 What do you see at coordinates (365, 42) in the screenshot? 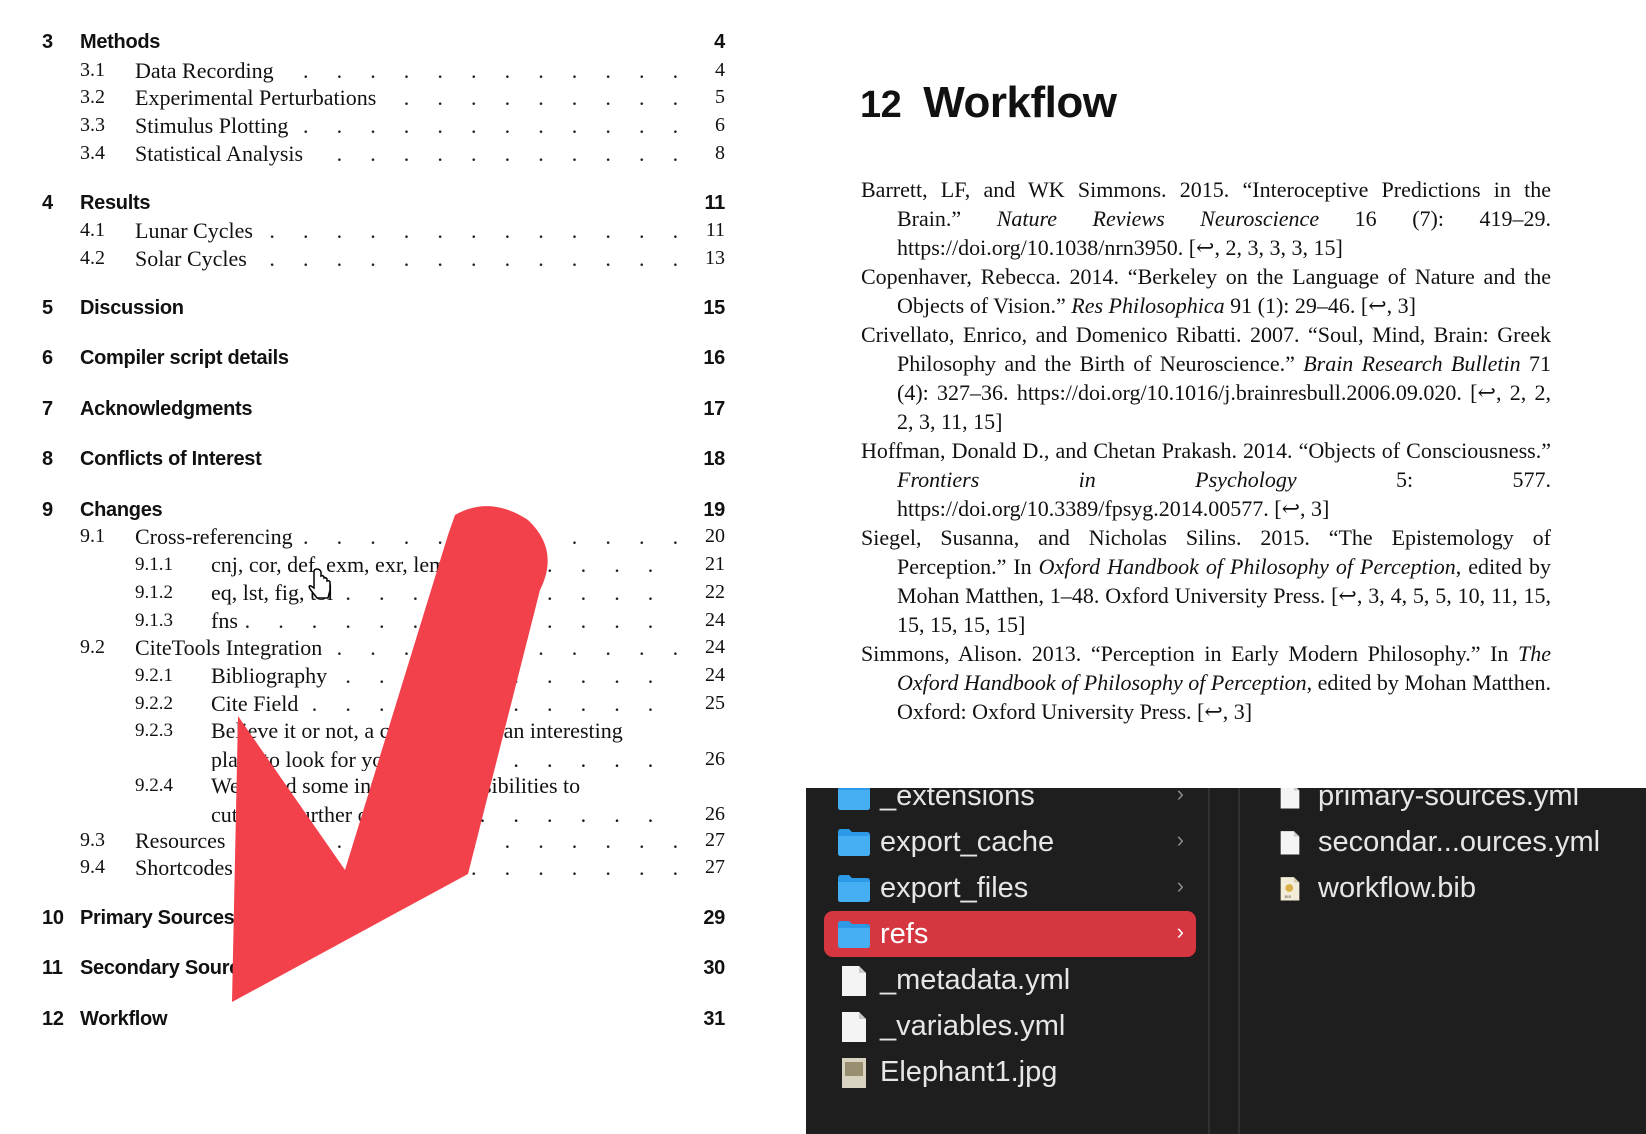
I see `toc-chapter-entry: 3 Methods 4` at bounding box center [365, 42].